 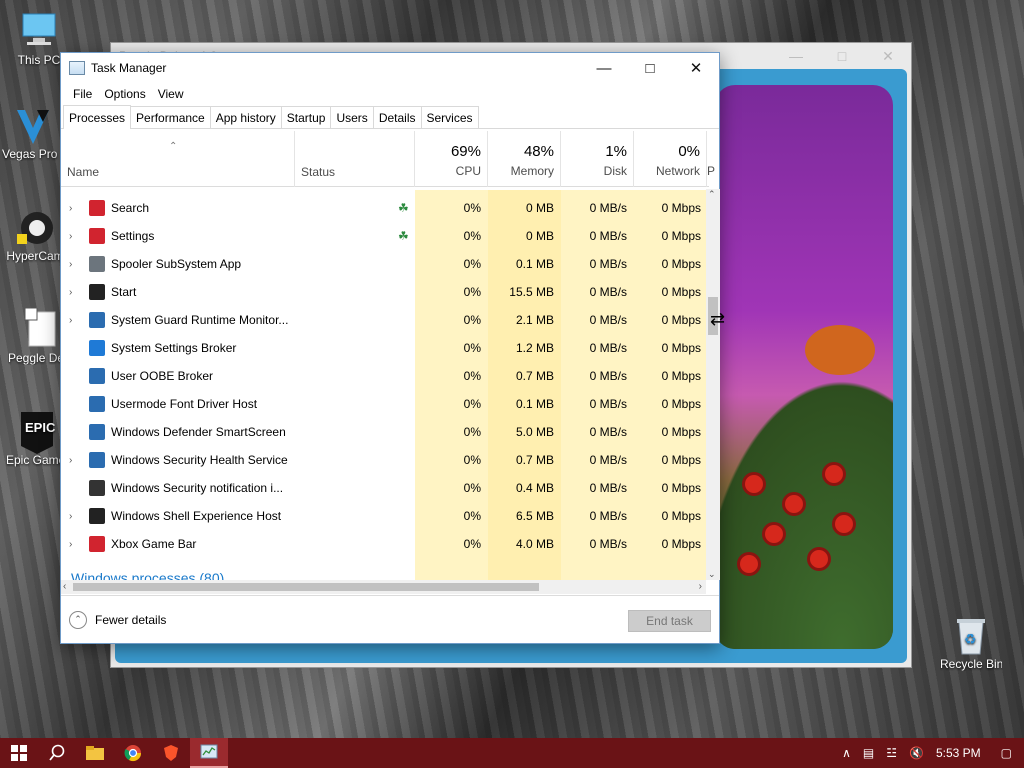 What do you see at coordinates (97, 117) in the screenshot?
I see `tab-processes: Processes` at bounding box center [97, 117].